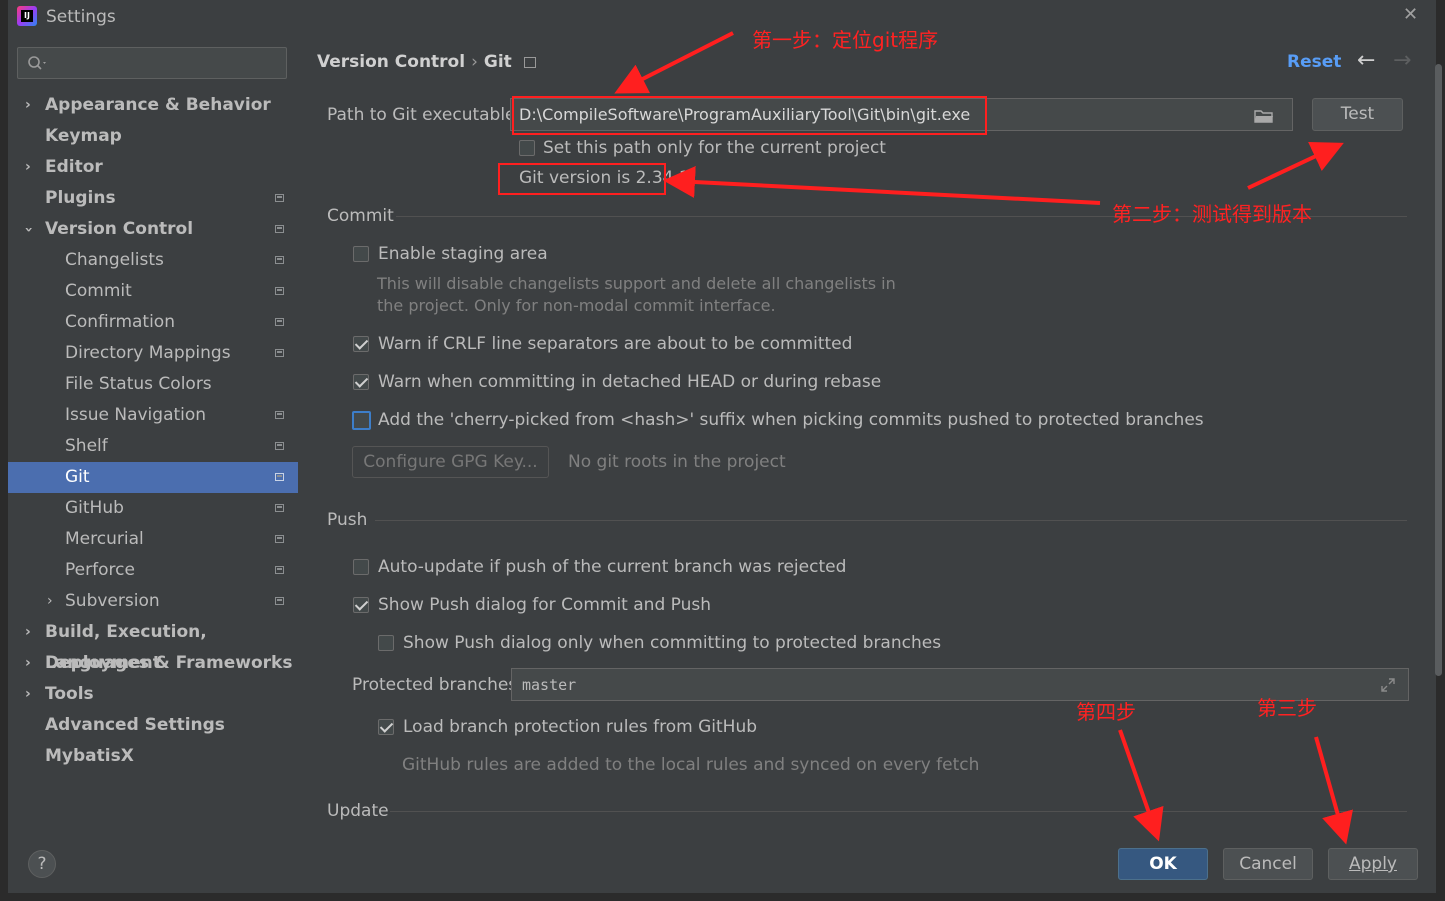 The image size is (1445, 901). I want to click on gpg-hint: No git roots in the project, so click(677, 462).